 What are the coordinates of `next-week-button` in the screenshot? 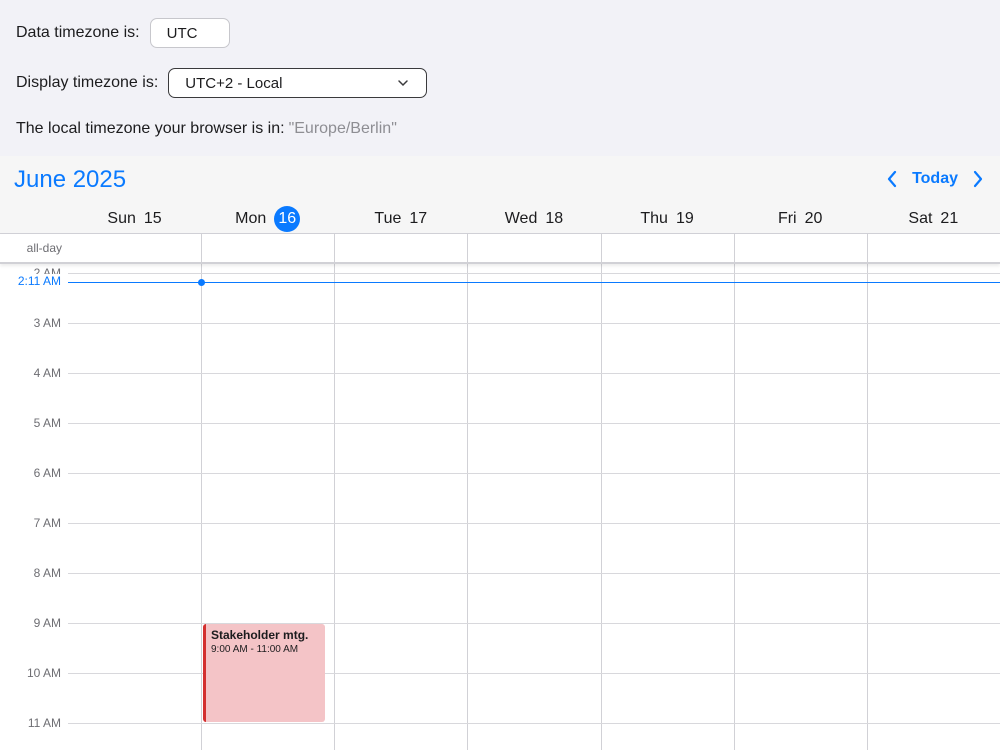 It's located at (978, 179).